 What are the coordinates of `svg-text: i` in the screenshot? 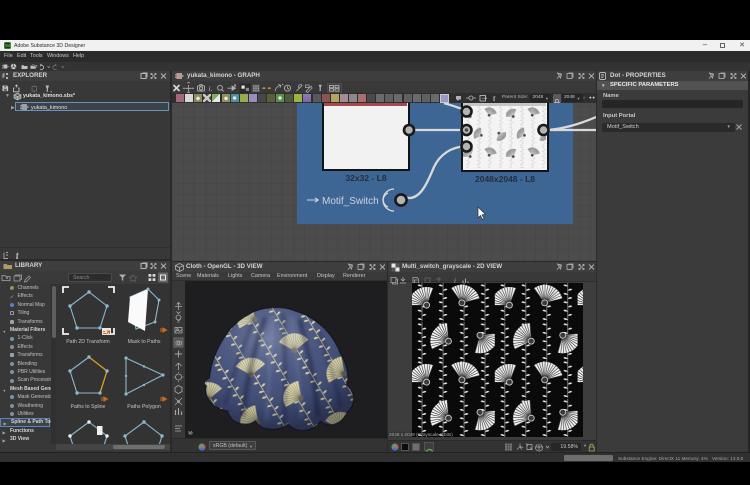 It's located at (17, 256).